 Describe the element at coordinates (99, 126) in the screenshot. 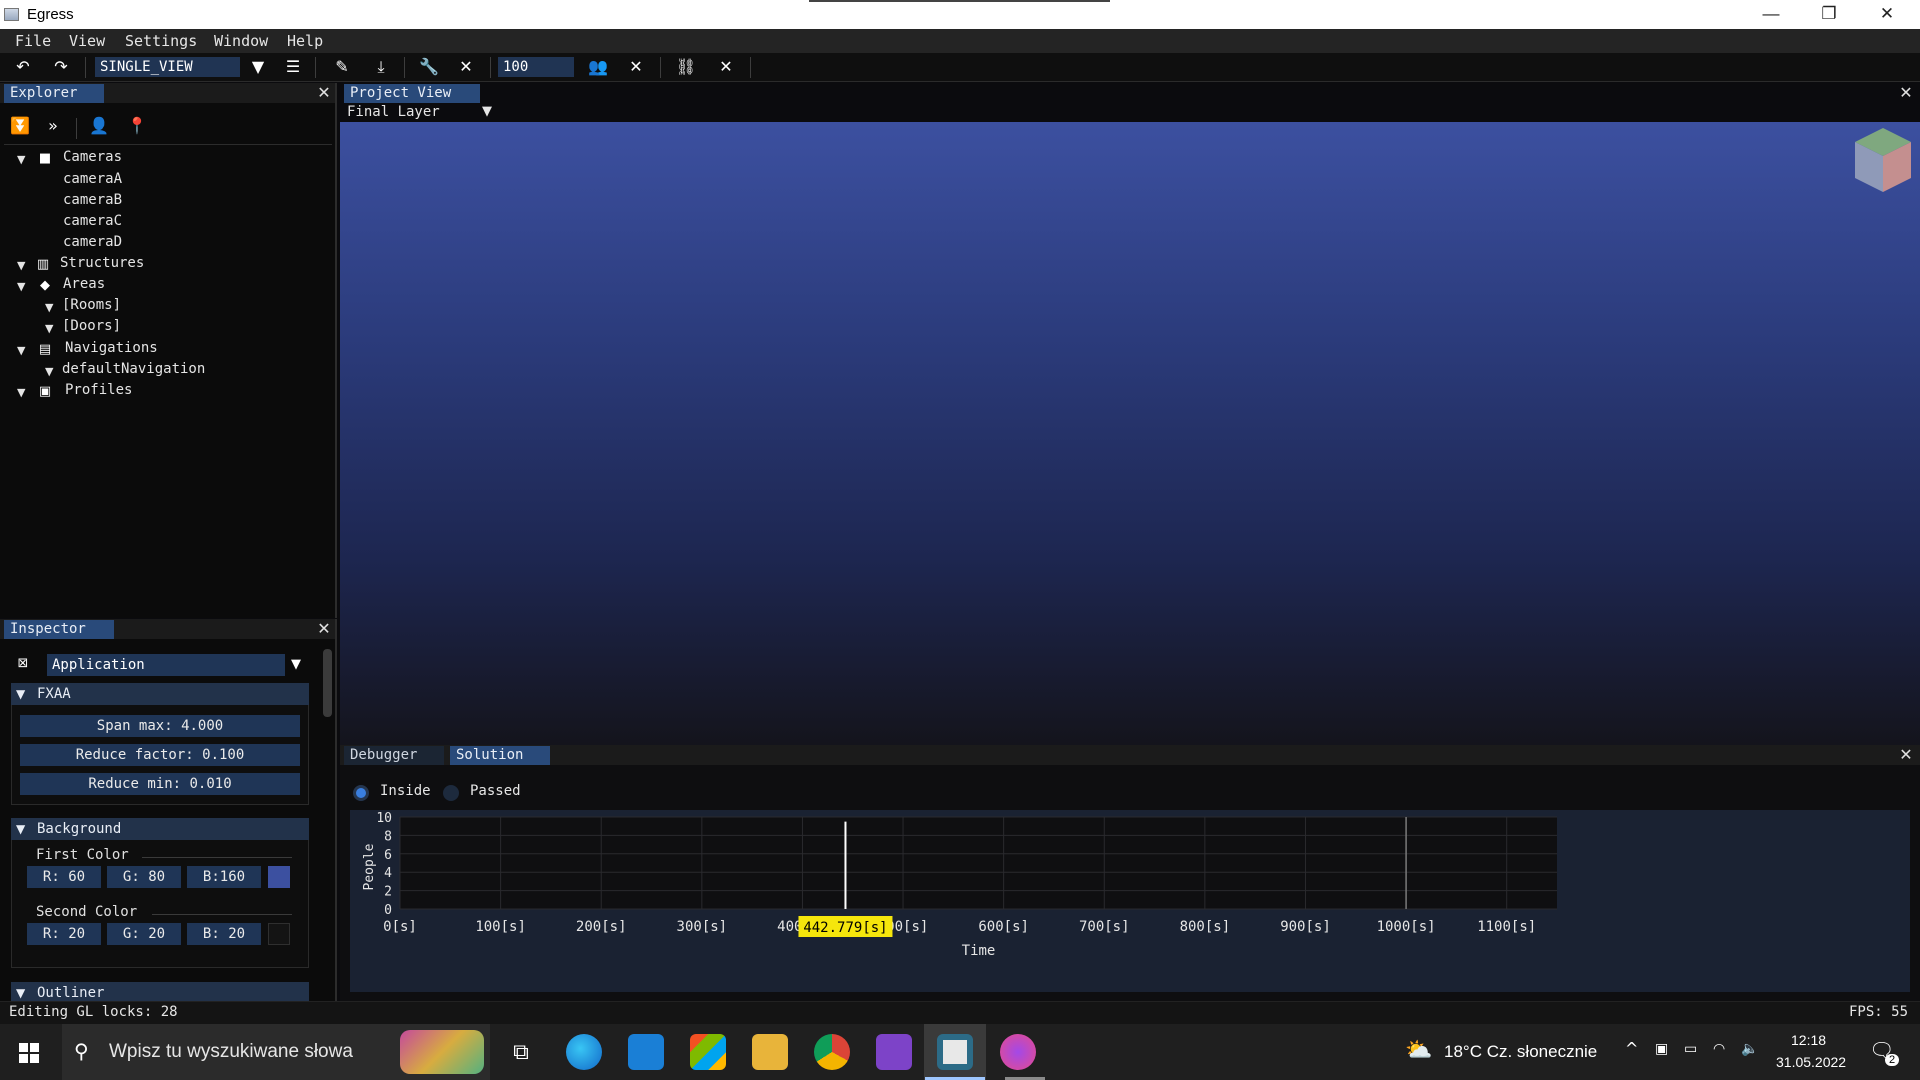

I see `add-person-icon: 👤` at that location.